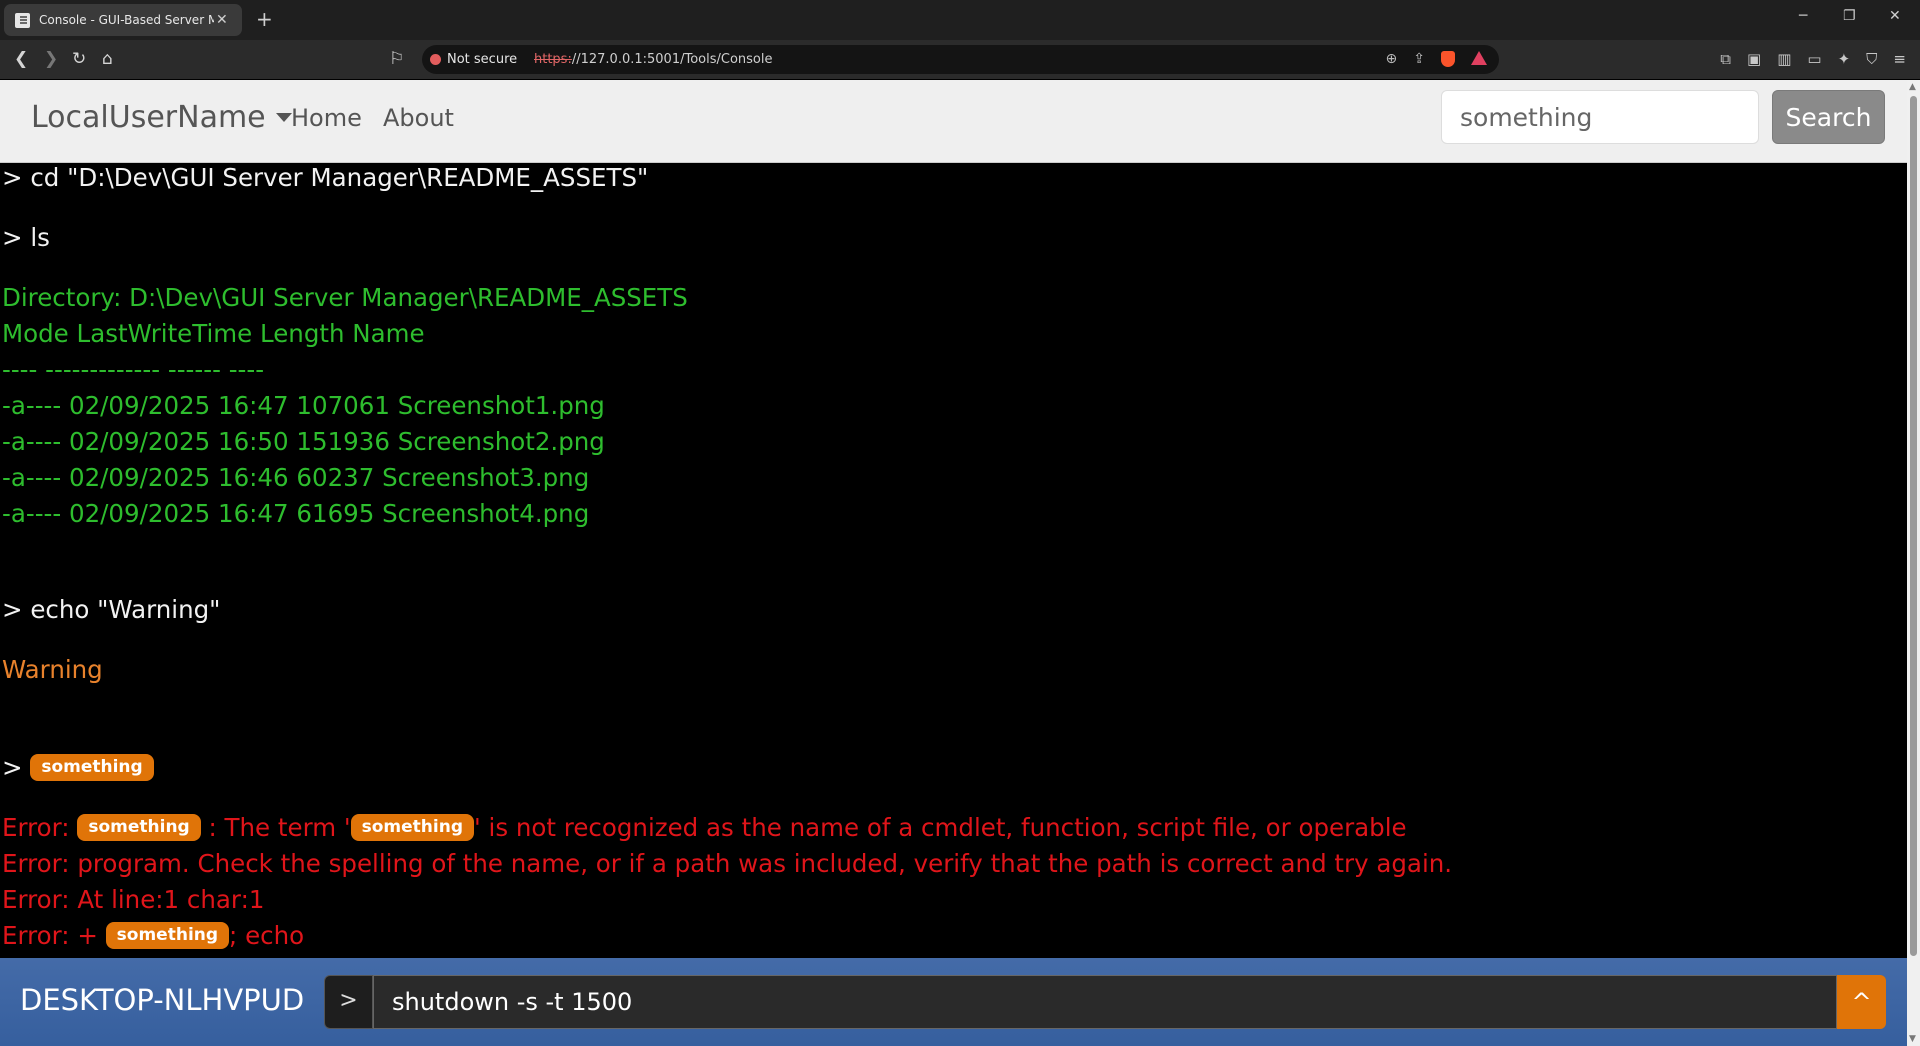  Describe the element at coordinates (1844, 59) in the screenshot. I see `leo-ai-icon: ✦` at that location.